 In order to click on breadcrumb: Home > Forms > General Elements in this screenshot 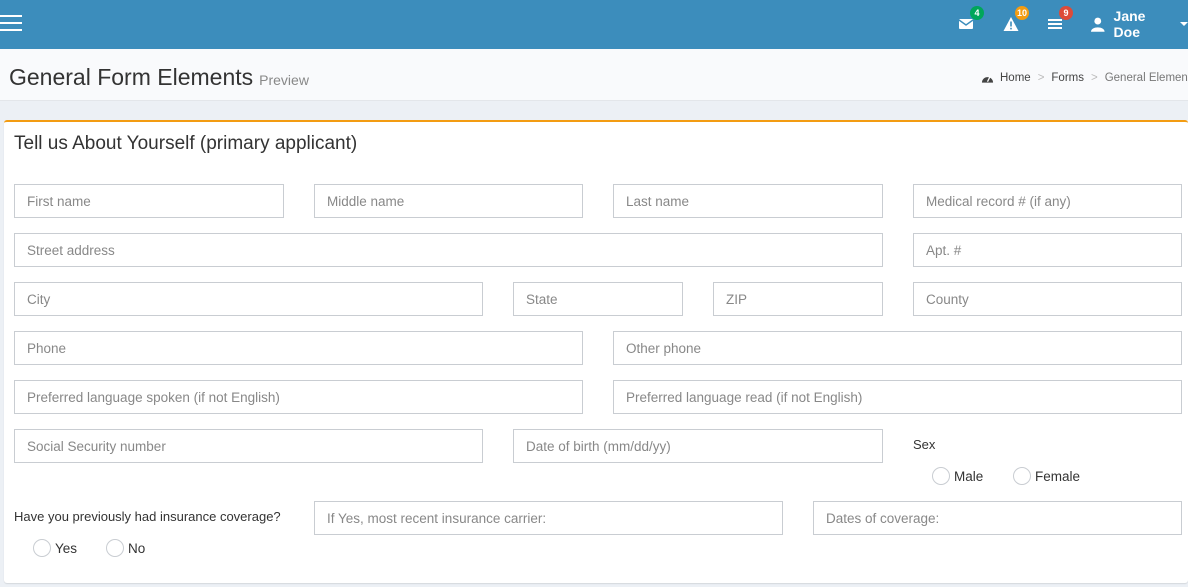, I will do `click(1084, 78)`.